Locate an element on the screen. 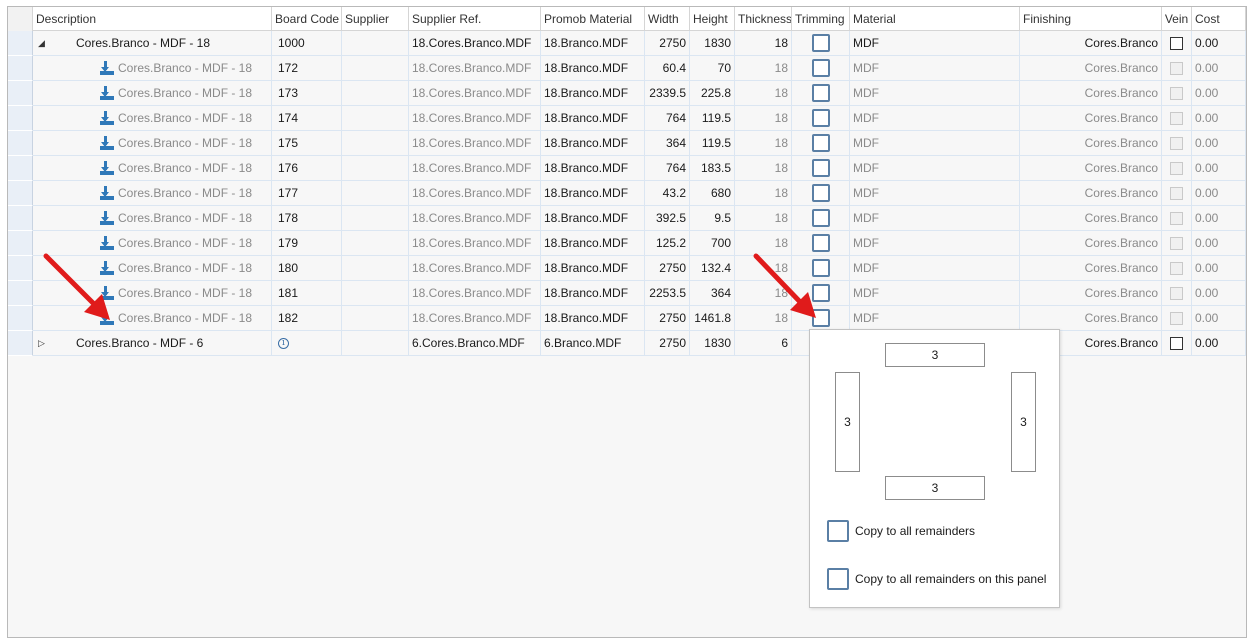 This screenshot has height=642, width=1254. cell-width: 764 is located at coordinates (667, 118).